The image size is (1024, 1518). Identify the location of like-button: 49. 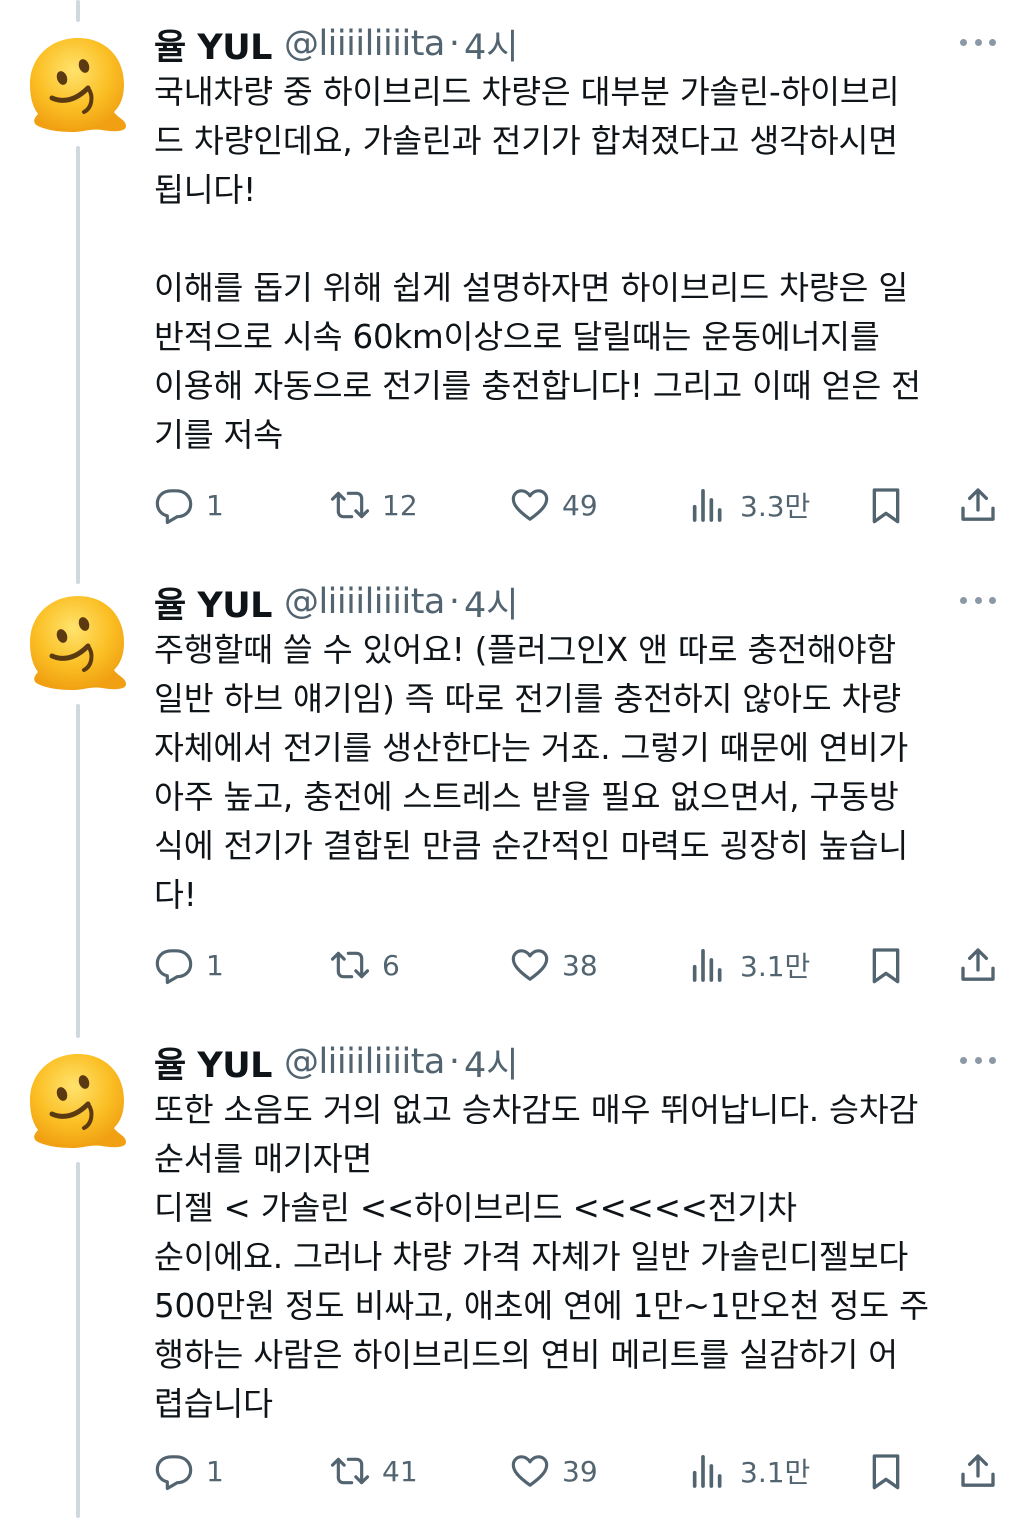
(554, 505).